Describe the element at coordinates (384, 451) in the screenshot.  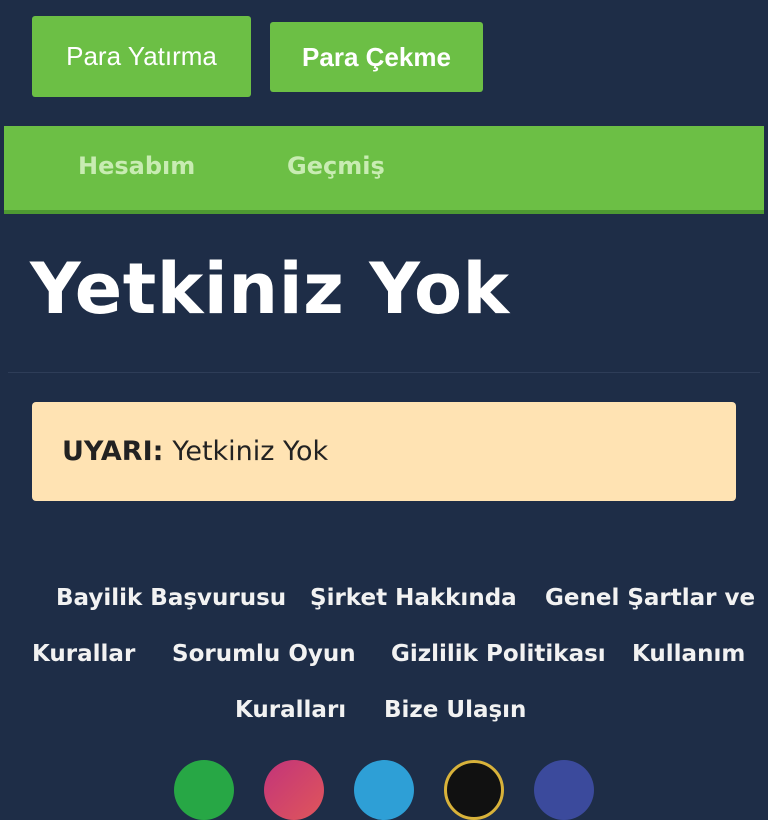
I see `warning-alert: UYARI: Yetkiniz Yok` at that location.